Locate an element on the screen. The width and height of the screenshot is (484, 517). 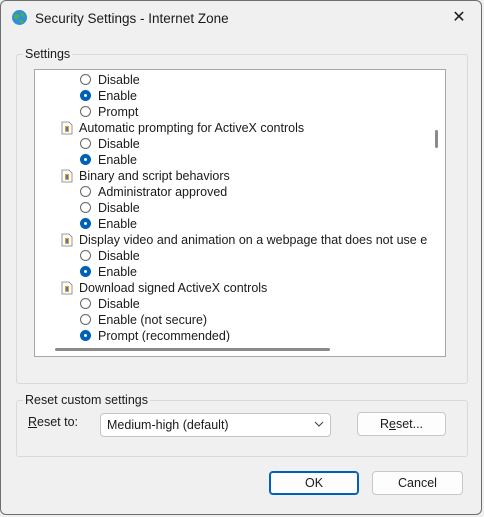
ok-button: OK is located at coordinates (314, 483).